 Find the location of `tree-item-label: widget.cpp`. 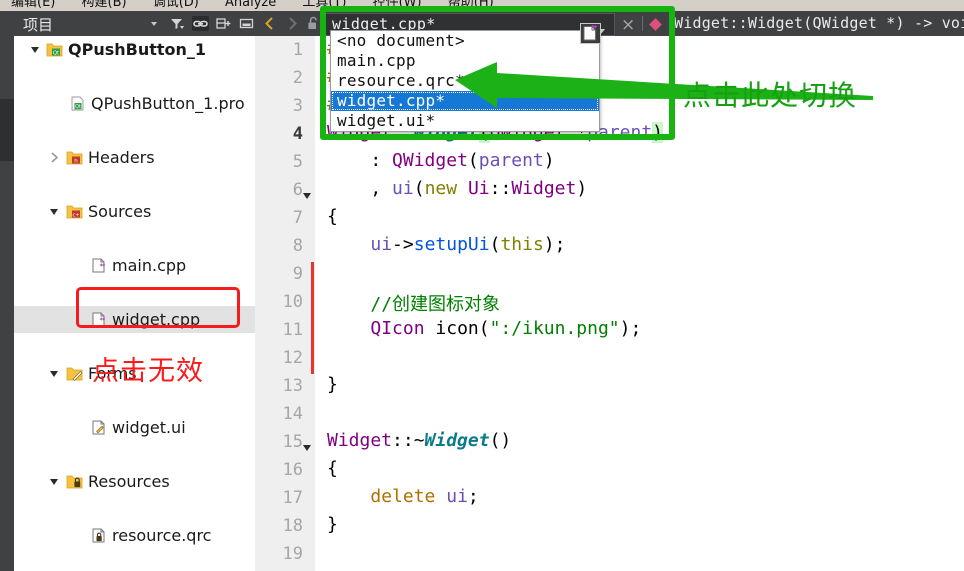

tree-item-label: widget.cpp is located at coordinates (156, 319).